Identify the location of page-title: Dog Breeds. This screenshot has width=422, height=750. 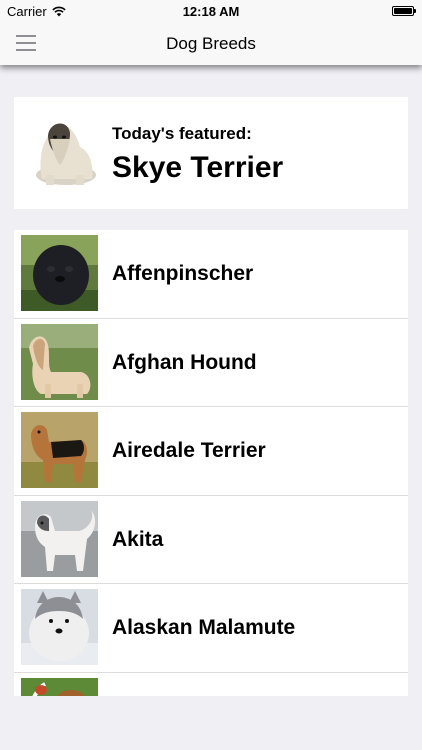
(211, 43).